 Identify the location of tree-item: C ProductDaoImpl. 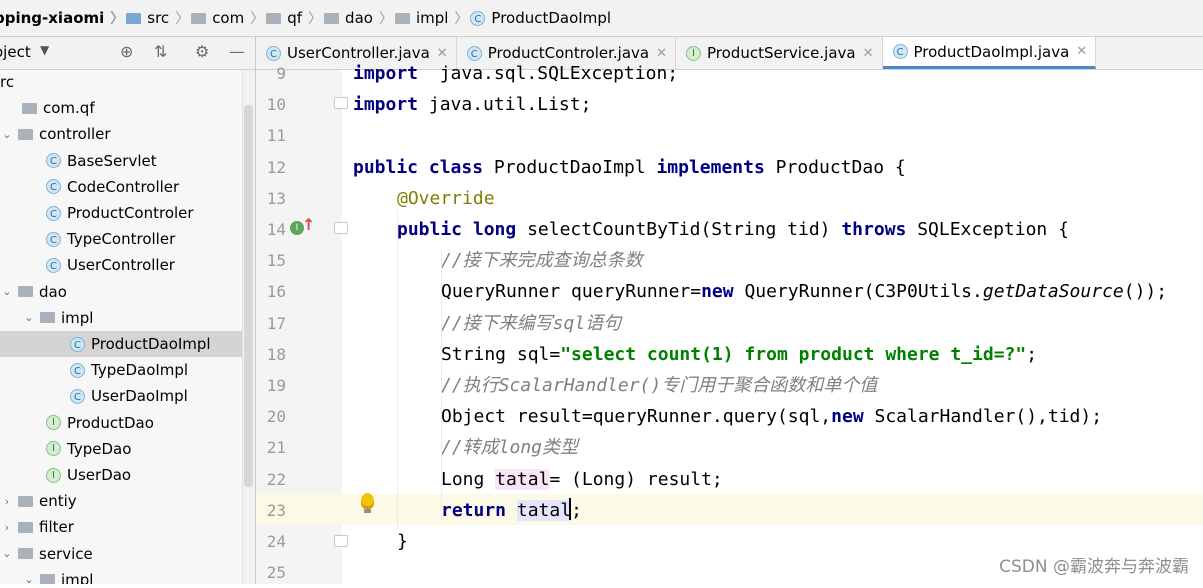
(121, 344).